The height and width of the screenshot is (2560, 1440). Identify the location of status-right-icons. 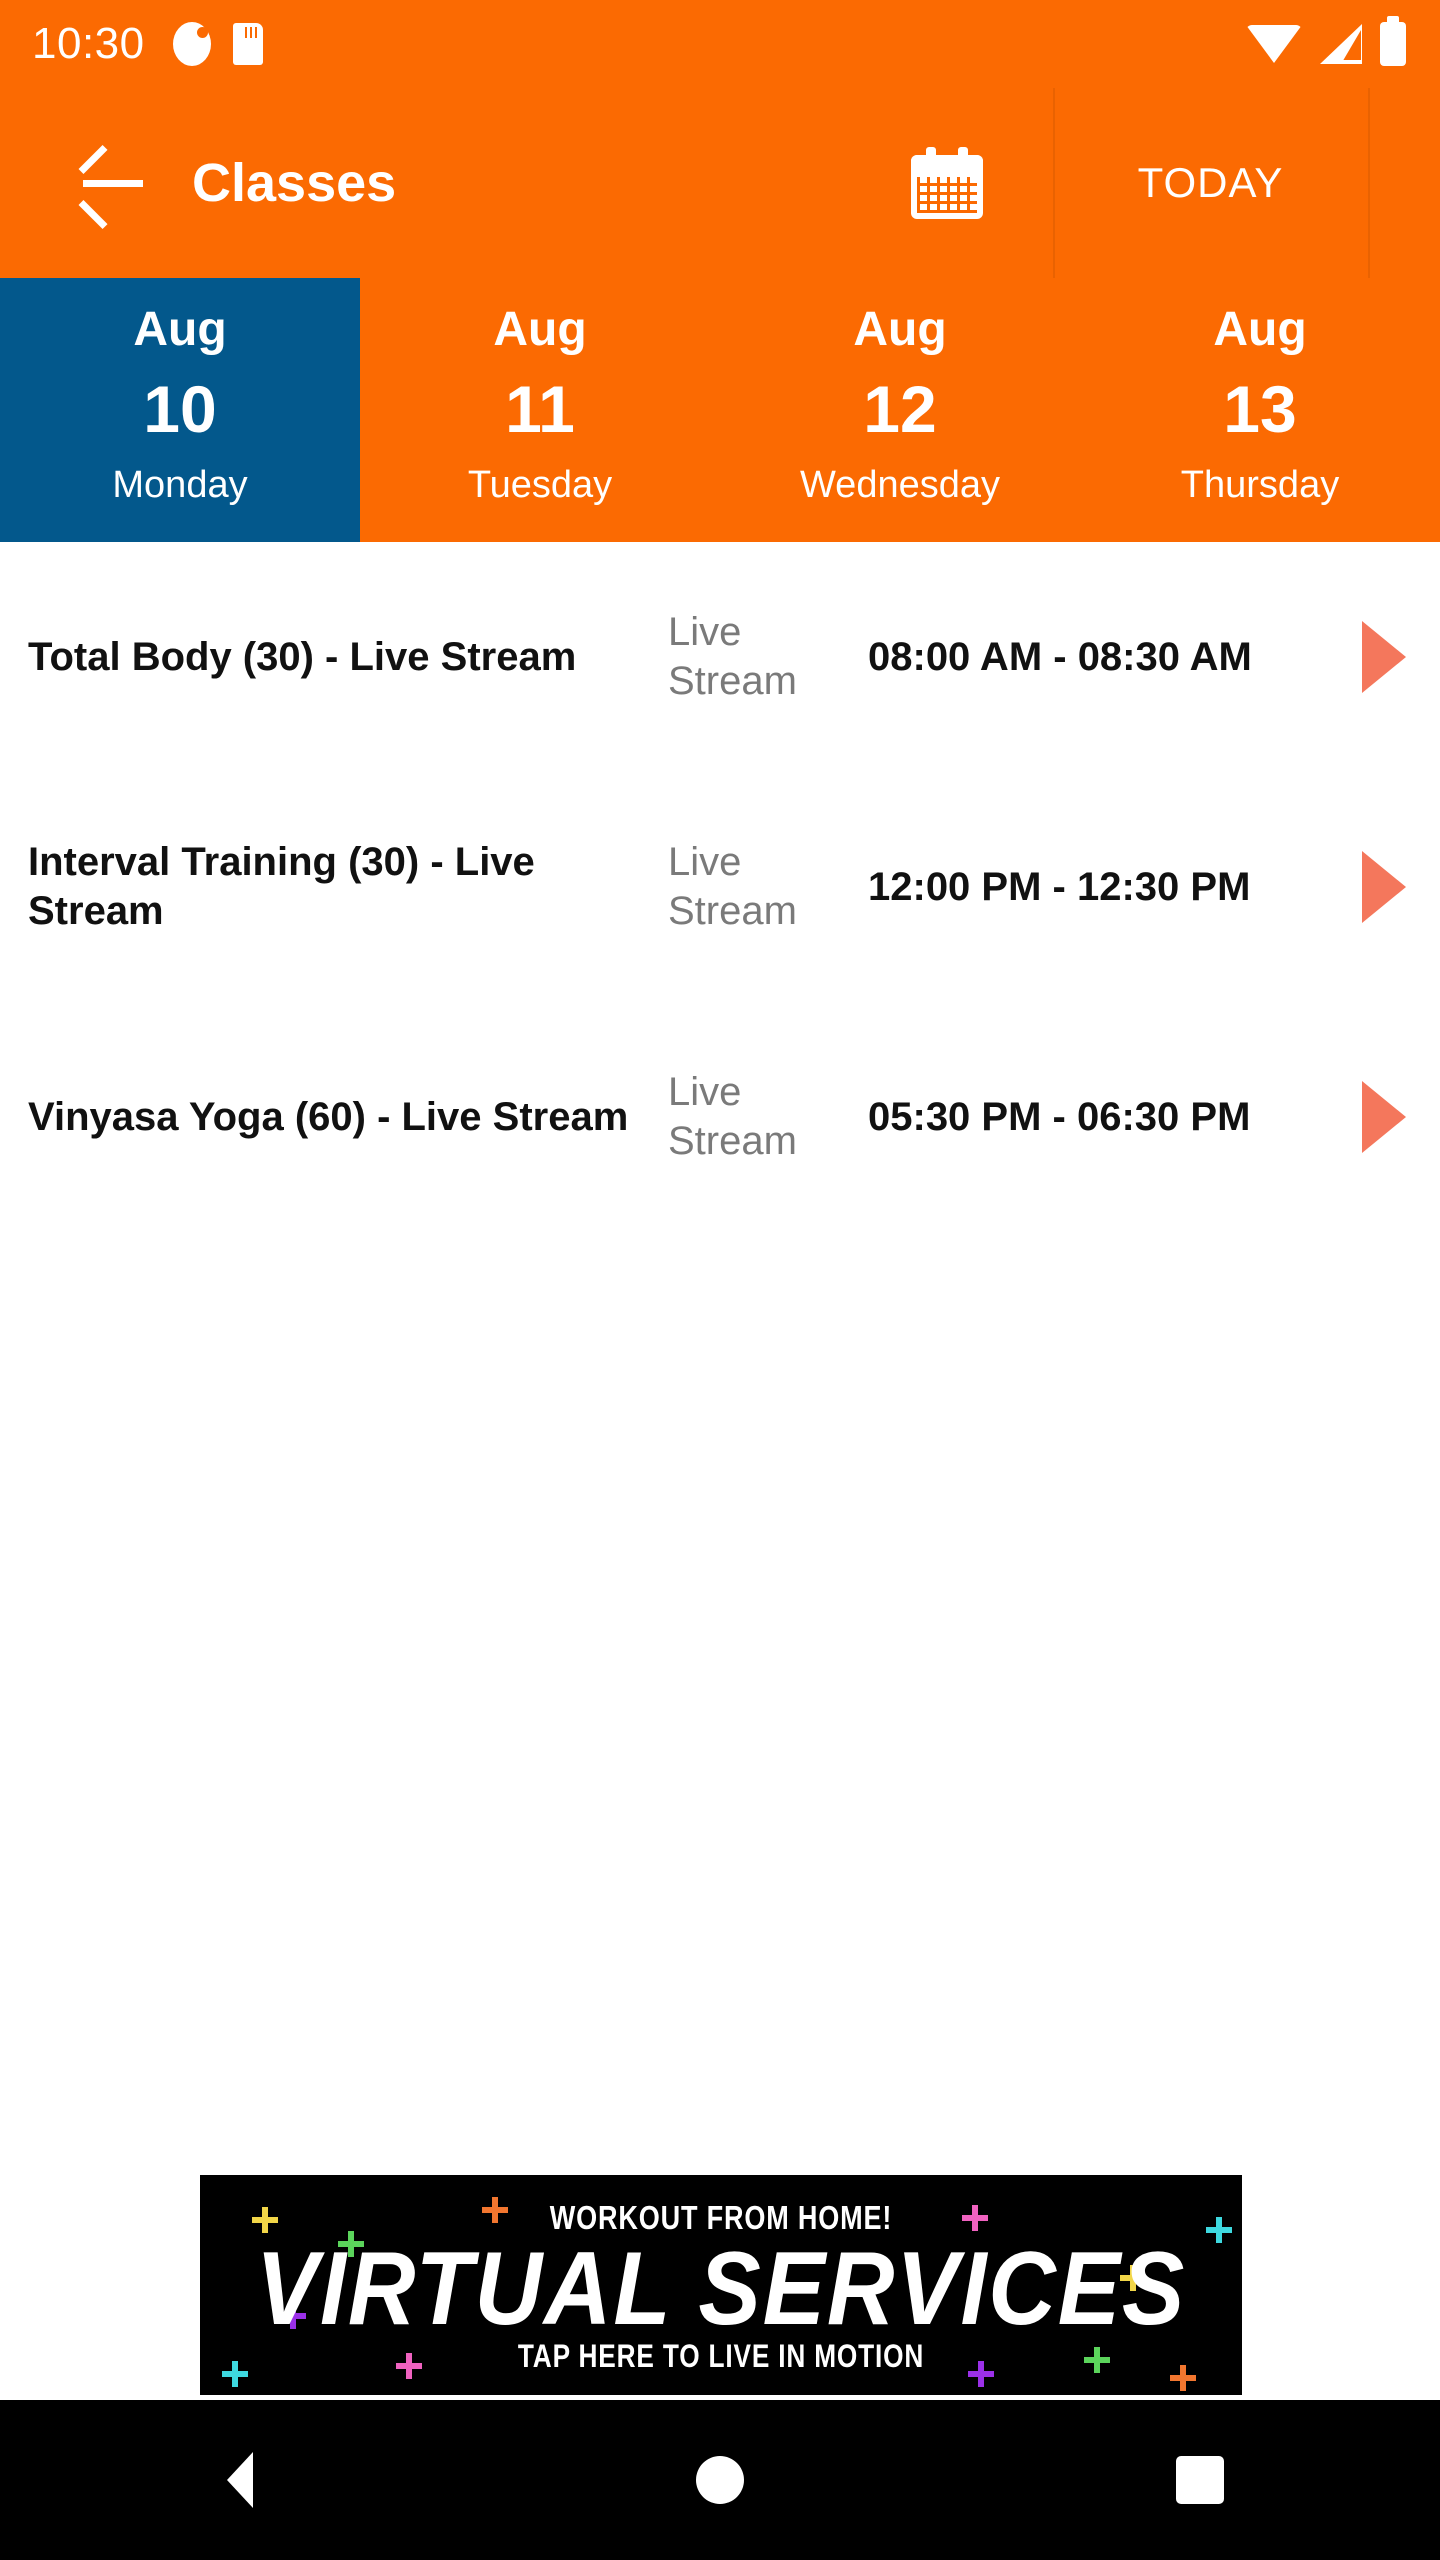
(1326, 41).